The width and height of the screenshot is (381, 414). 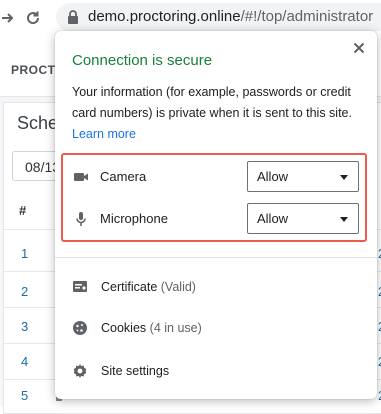 What do you see at coordinates (307, 16) in the screenshot?
I see `url-path: /#!/top/administrator` at bounding box center [307, 16].